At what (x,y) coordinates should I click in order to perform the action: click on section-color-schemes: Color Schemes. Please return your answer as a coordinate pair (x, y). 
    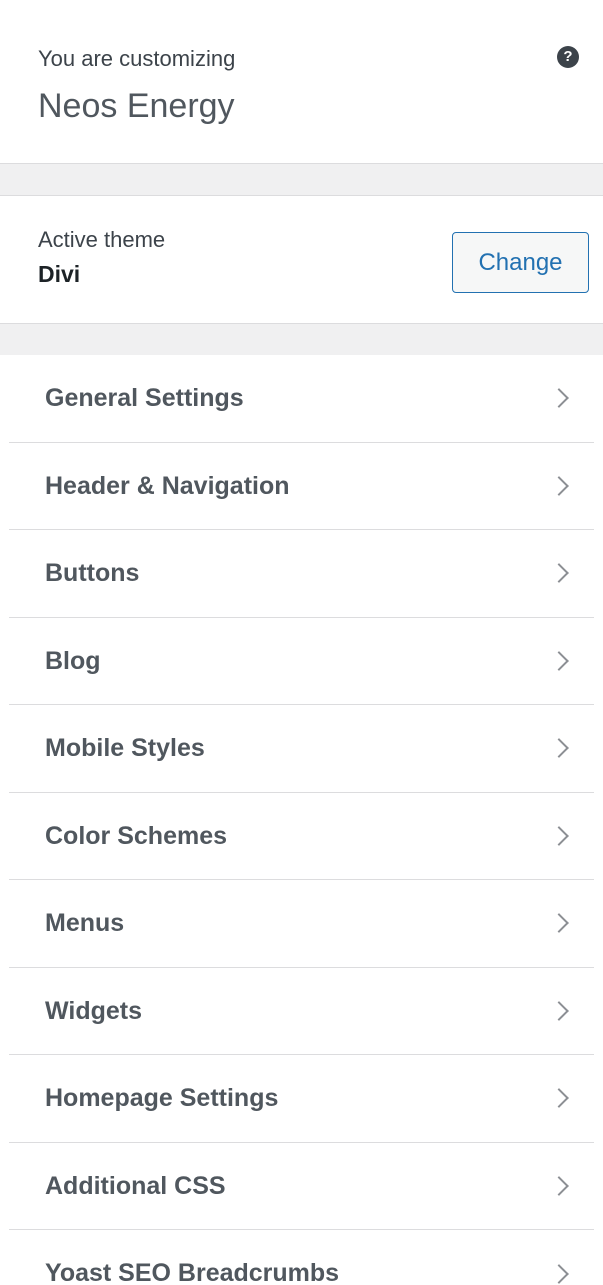
    Looking at the image, I should click on (301, 836).